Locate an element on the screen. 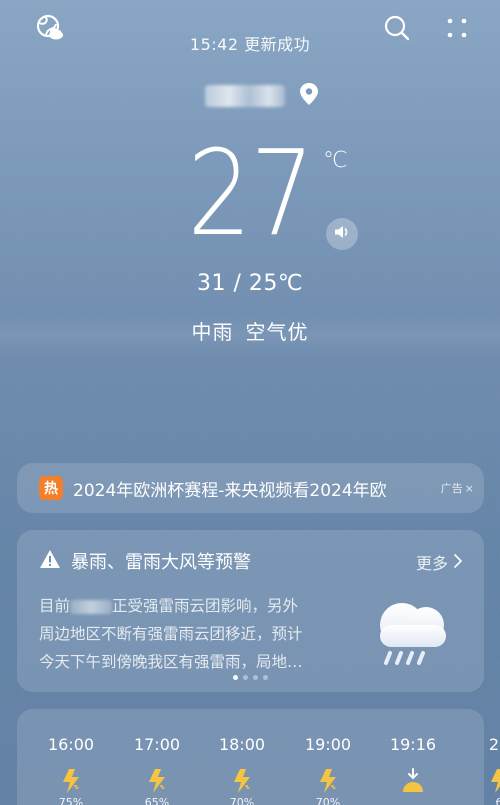 This screenshot has height=805, width=500. hourly-precip-chance: 75% is located at coordinates (71, 800).